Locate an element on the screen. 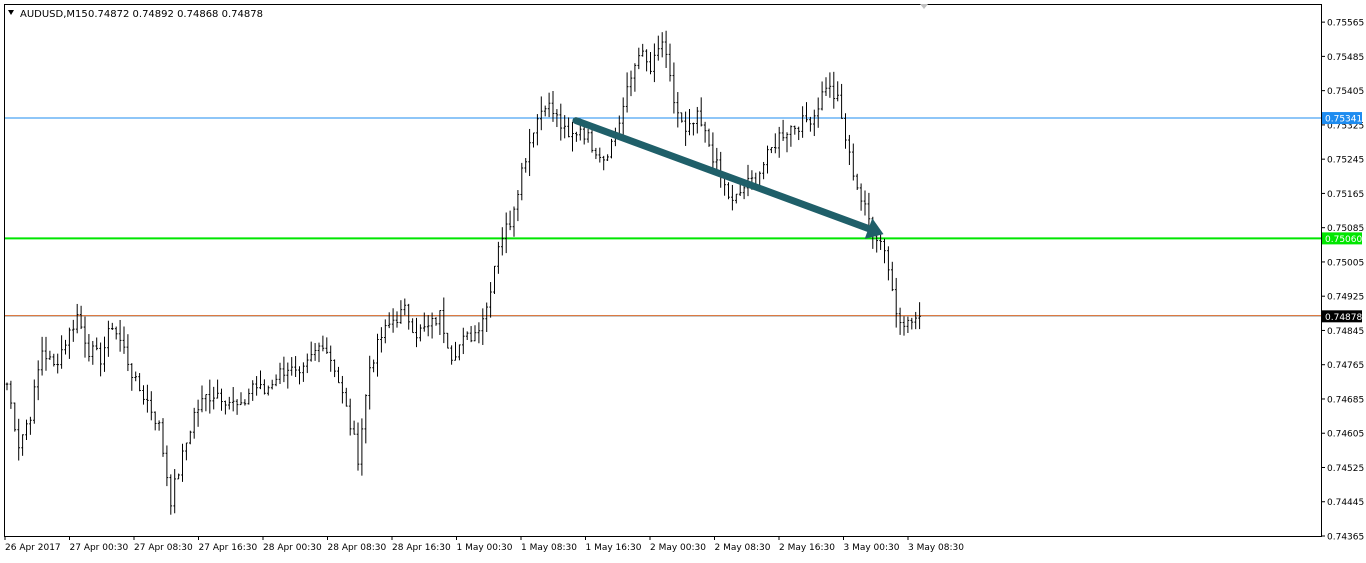  price-level-label: 0.75341 is located at coordinates (1343, 120).